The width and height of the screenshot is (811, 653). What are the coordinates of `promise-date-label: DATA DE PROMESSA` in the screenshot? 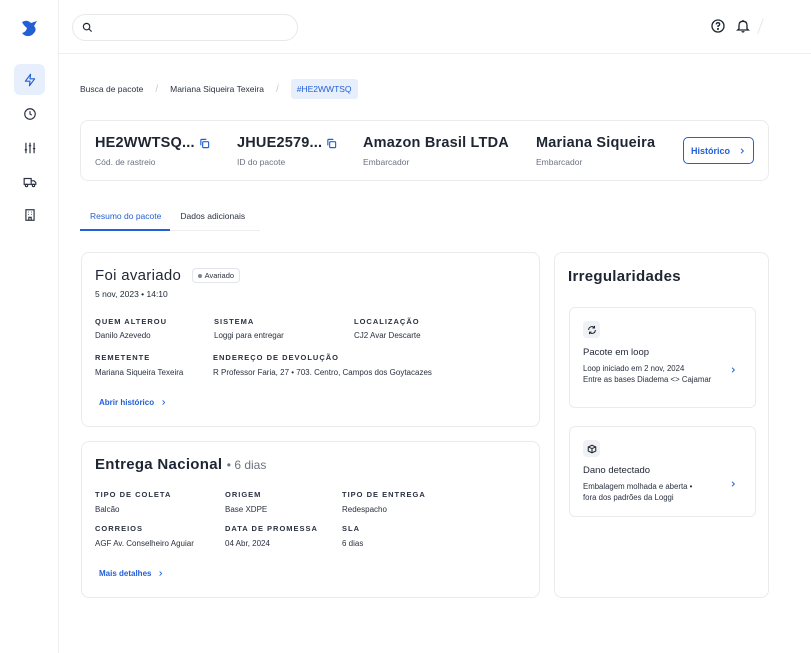 It's located at (271, 528).